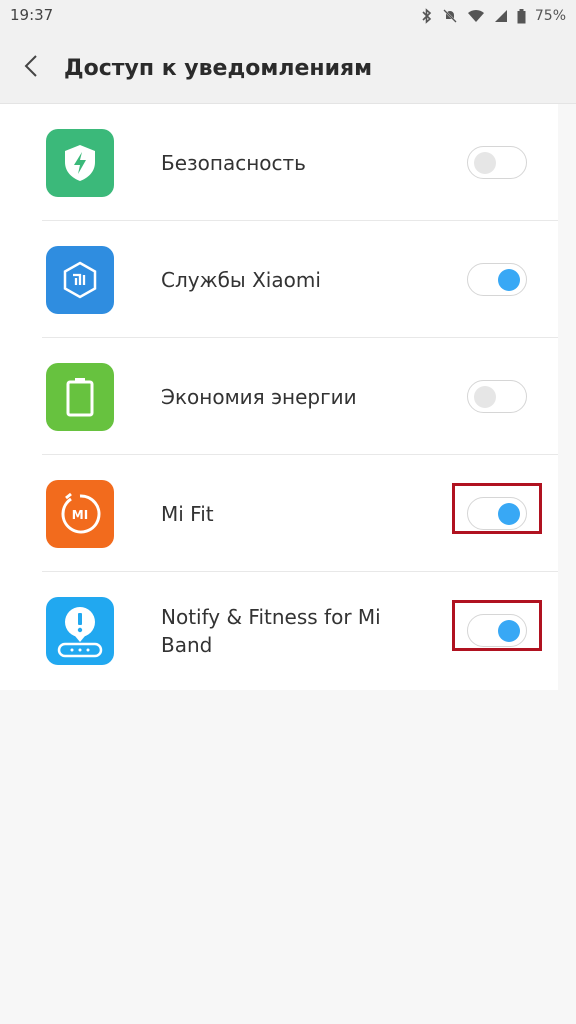  I want to click on mi-fit-icon: MI, so click(80, 514).